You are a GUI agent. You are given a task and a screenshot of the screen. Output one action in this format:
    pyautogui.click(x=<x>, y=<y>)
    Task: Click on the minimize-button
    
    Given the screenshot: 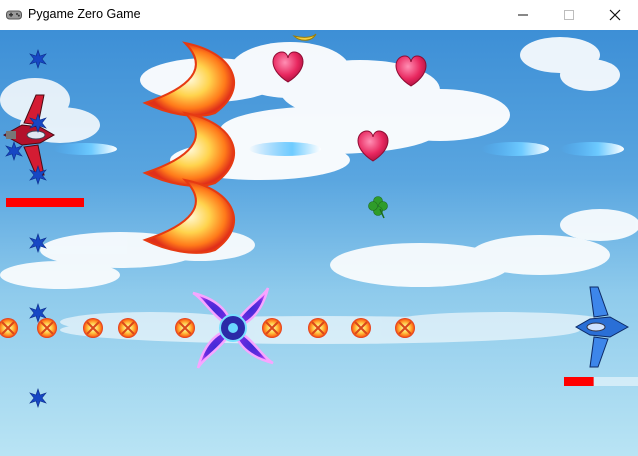 What is the action you would take?
    pyautogui.click(x=523, y=15)
    